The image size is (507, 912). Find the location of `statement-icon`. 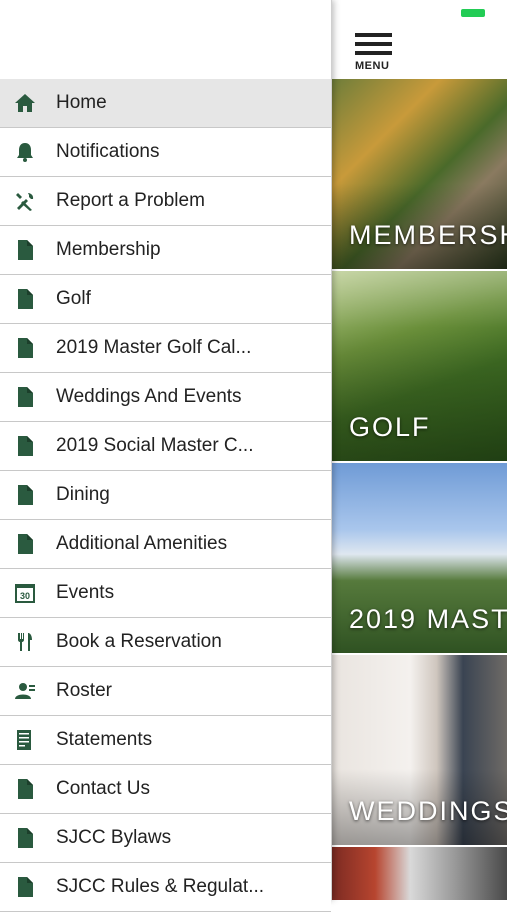

statement-icon is located at coordinates (25, 740).